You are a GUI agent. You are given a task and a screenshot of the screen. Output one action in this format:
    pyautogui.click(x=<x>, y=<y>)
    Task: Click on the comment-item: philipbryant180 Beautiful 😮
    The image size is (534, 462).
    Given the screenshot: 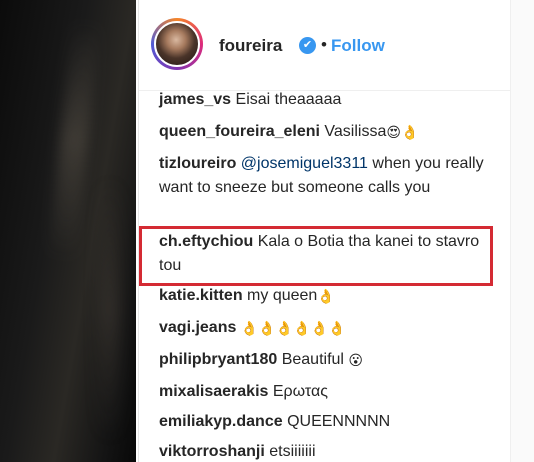 What is the action you would take?
    pyautogui.click(x=329, y=360)
    